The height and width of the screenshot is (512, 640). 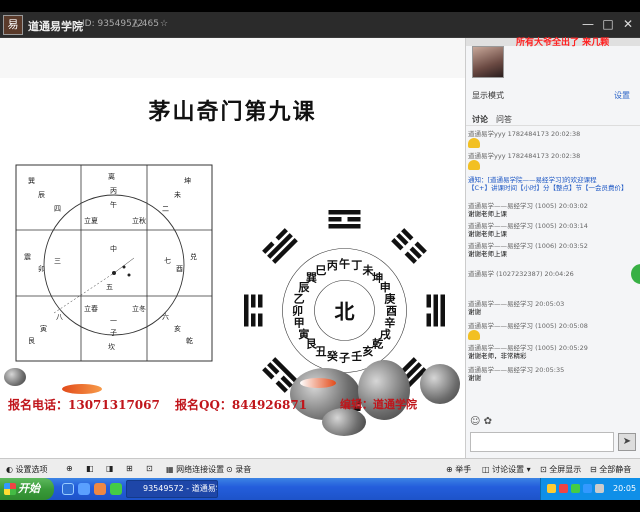 What do you see at coordinates (10, 489) in the screenshot?
I see `windows-flag-icon` at bounding box center [10, 489].